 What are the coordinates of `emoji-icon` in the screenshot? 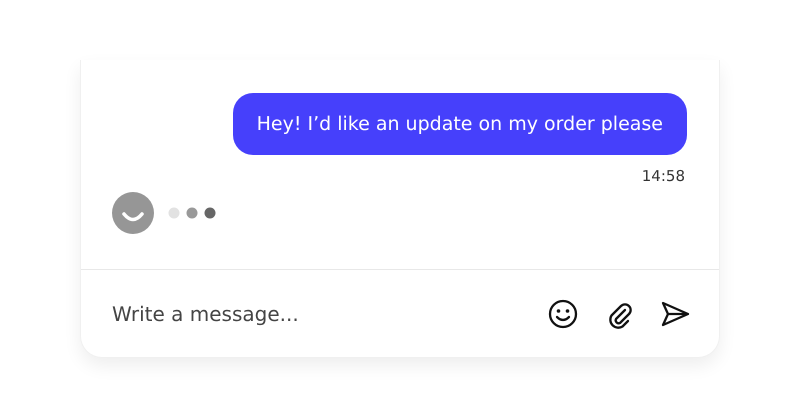 It's located at (563, 314).